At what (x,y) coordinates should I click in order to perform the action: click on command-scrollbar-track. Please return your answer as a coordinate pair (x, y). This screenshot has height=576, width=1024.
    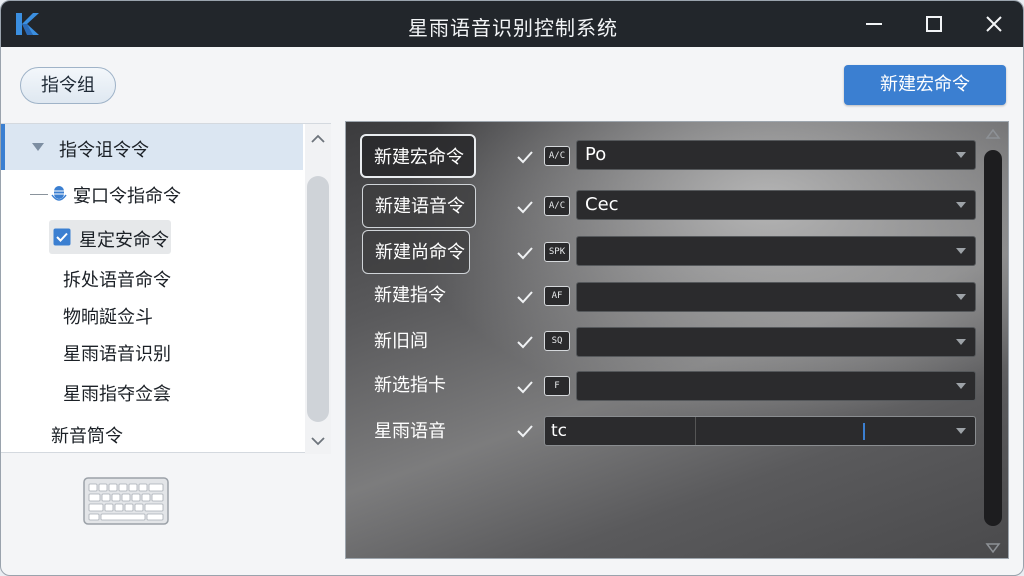
    Looking at the image, I should click on (993, 338).